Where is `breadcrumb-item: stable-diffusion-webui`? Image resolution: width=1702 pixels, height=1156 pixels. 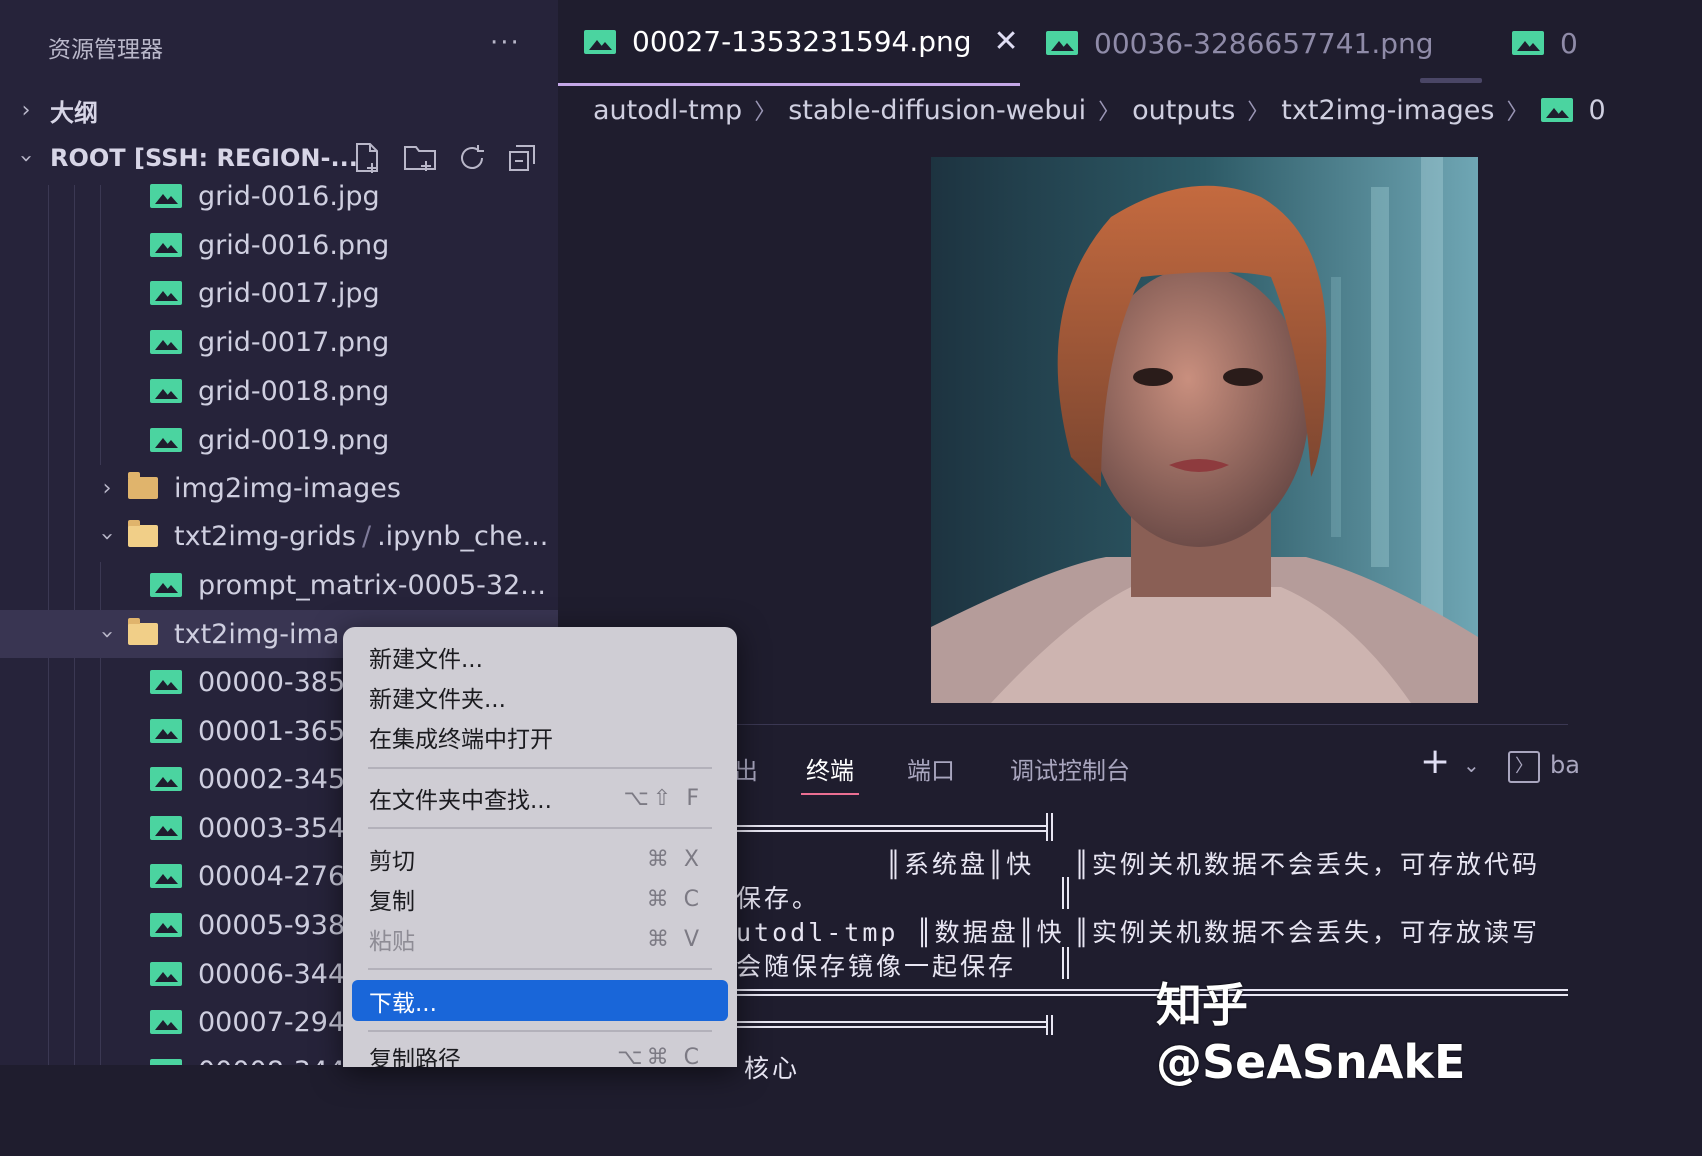 breadcrumb-item: stable-diffusion-webui is located at coordinates (937, 110).